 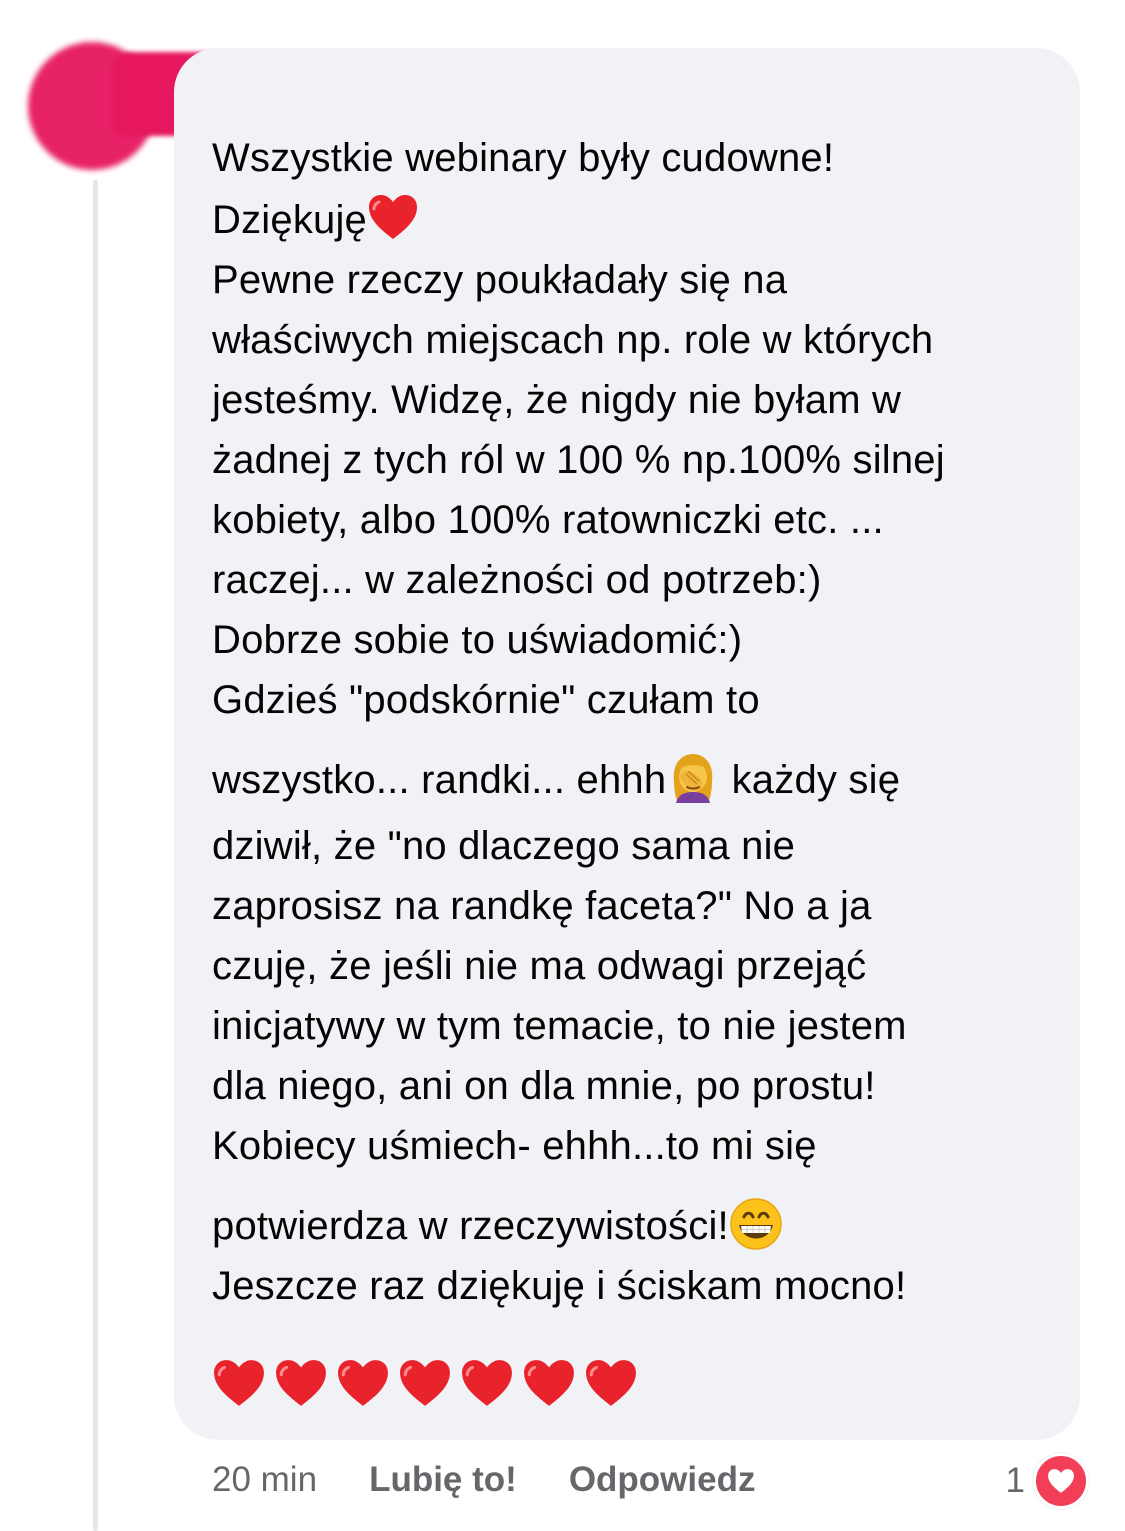 What do you see at coordinates (477, 640) in the screenshot?
I see `comment-line: Dobrze sobie to uświadomić:)` at bounding box center [477, 640].